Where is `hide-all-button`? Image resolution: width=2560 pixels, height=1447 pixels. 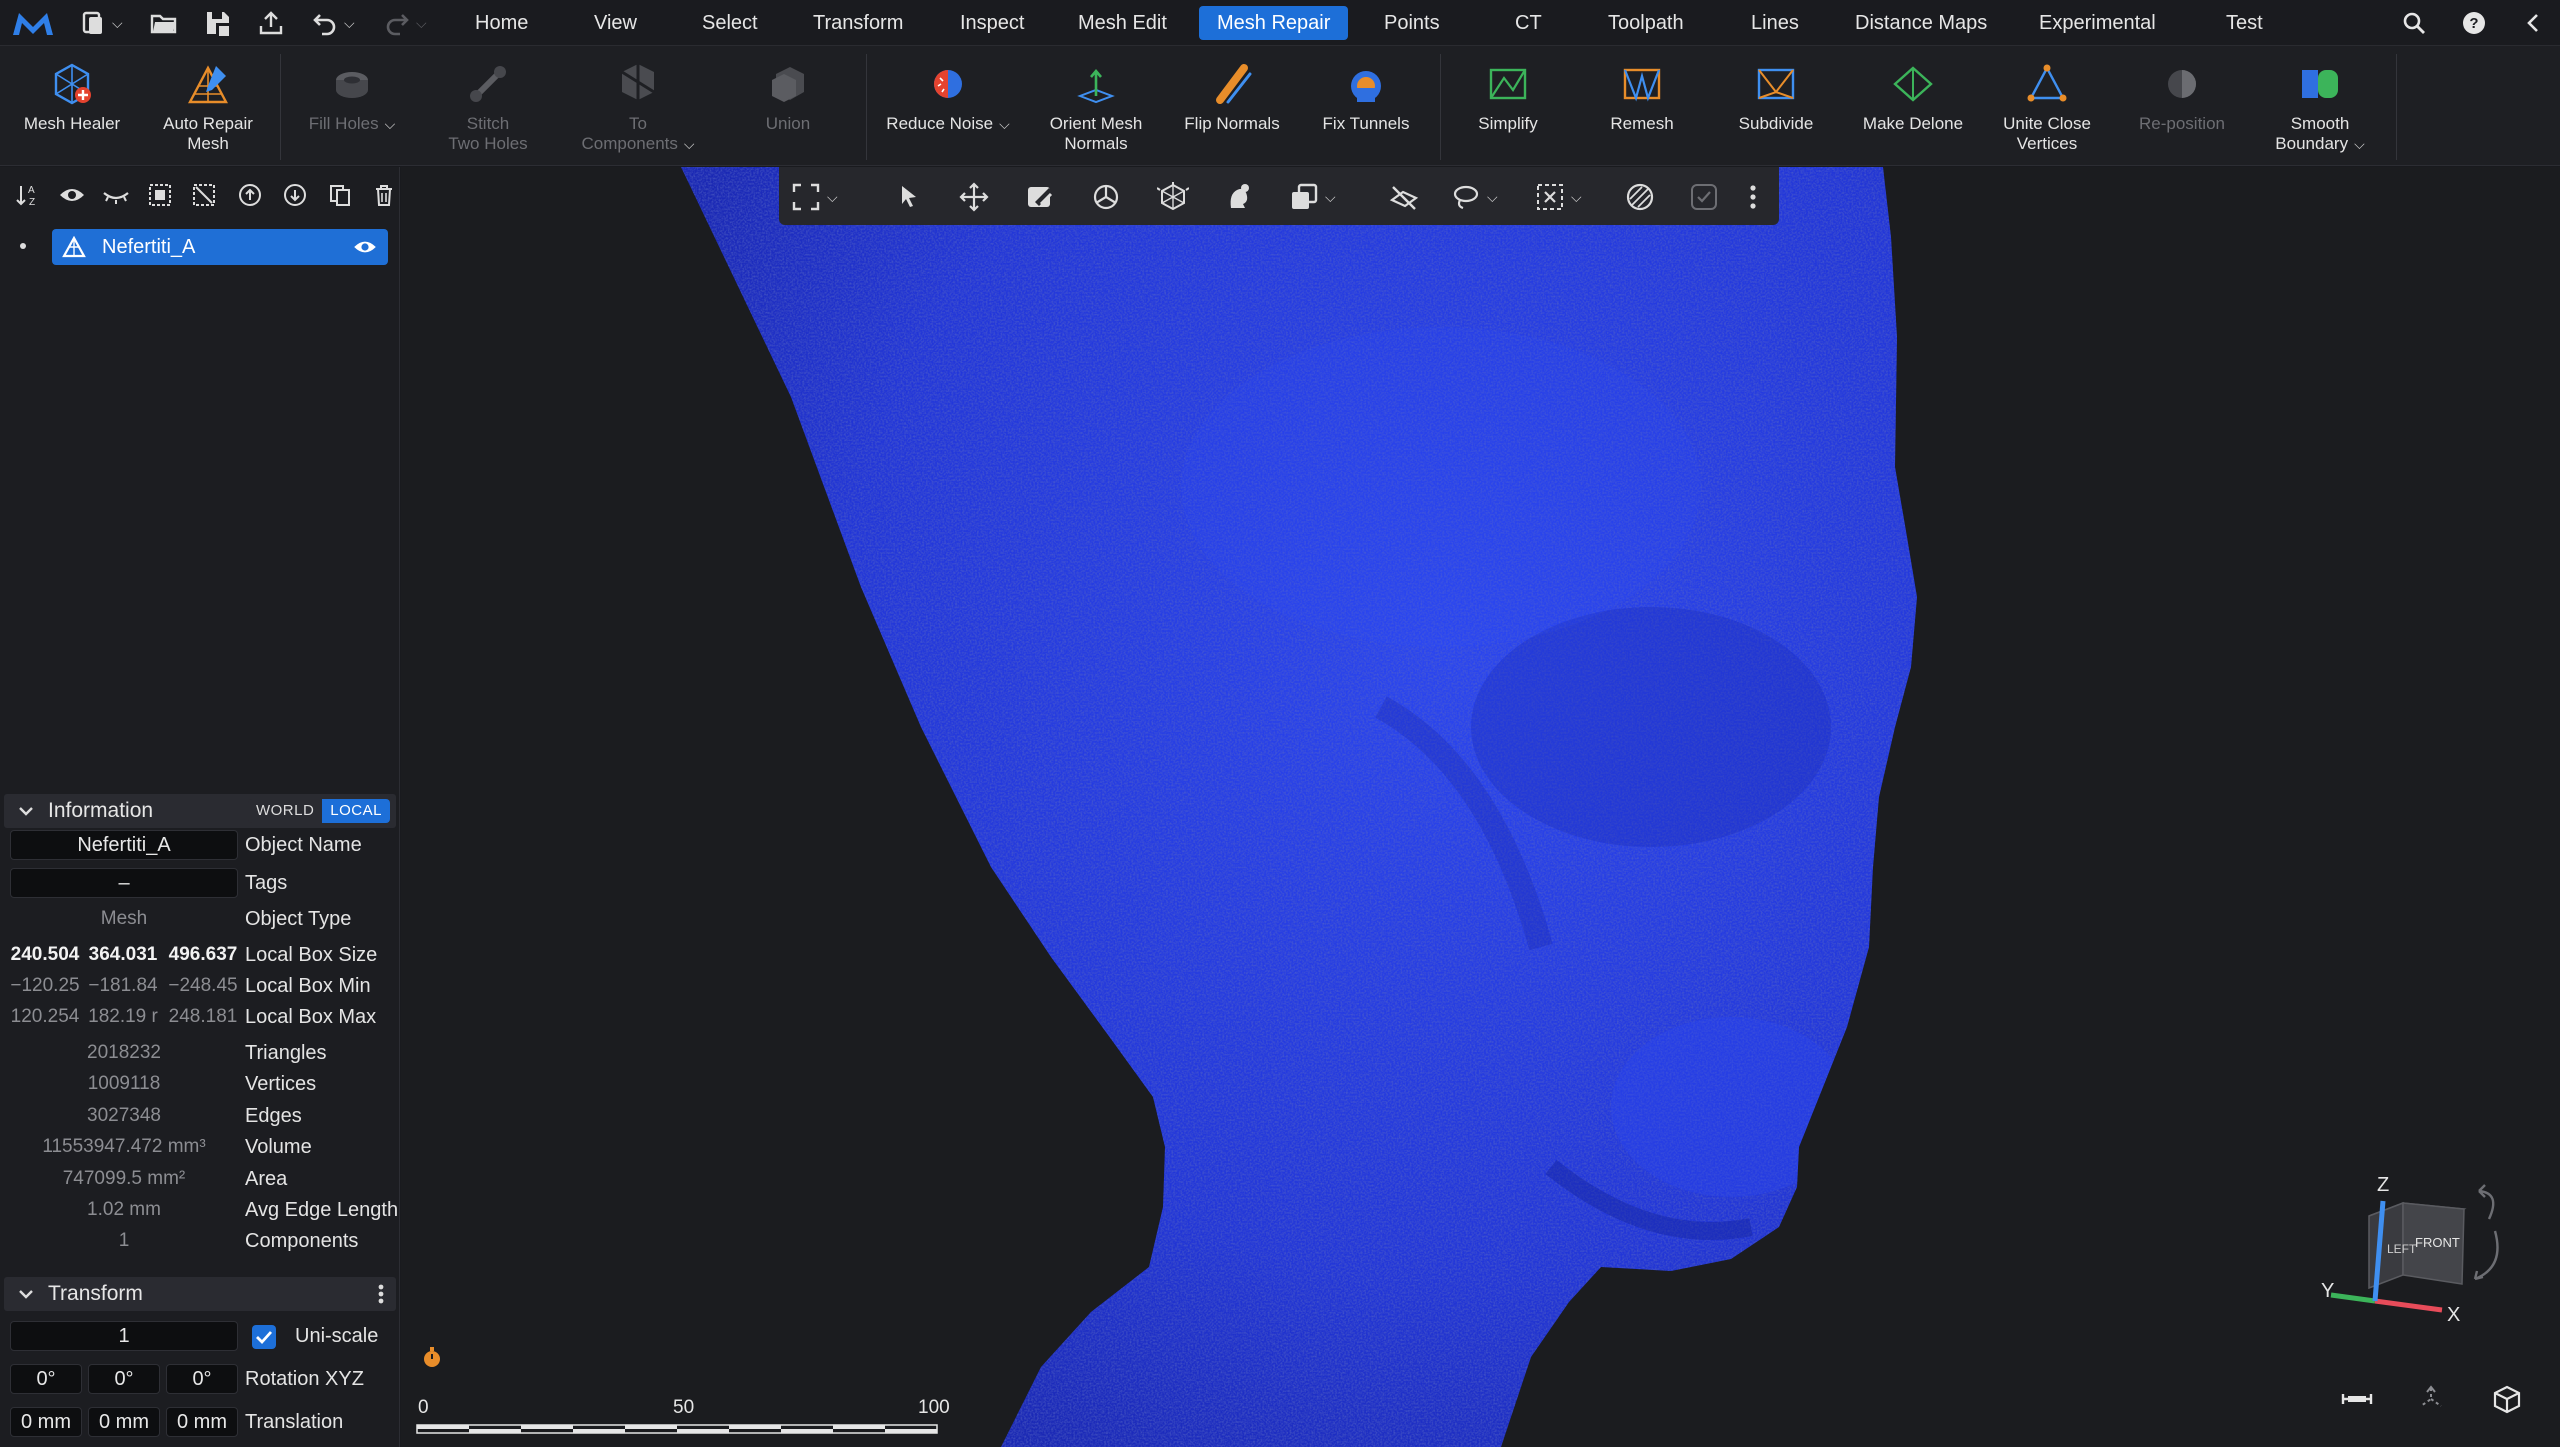 hide-all-button is located at coordinates (116, 195).